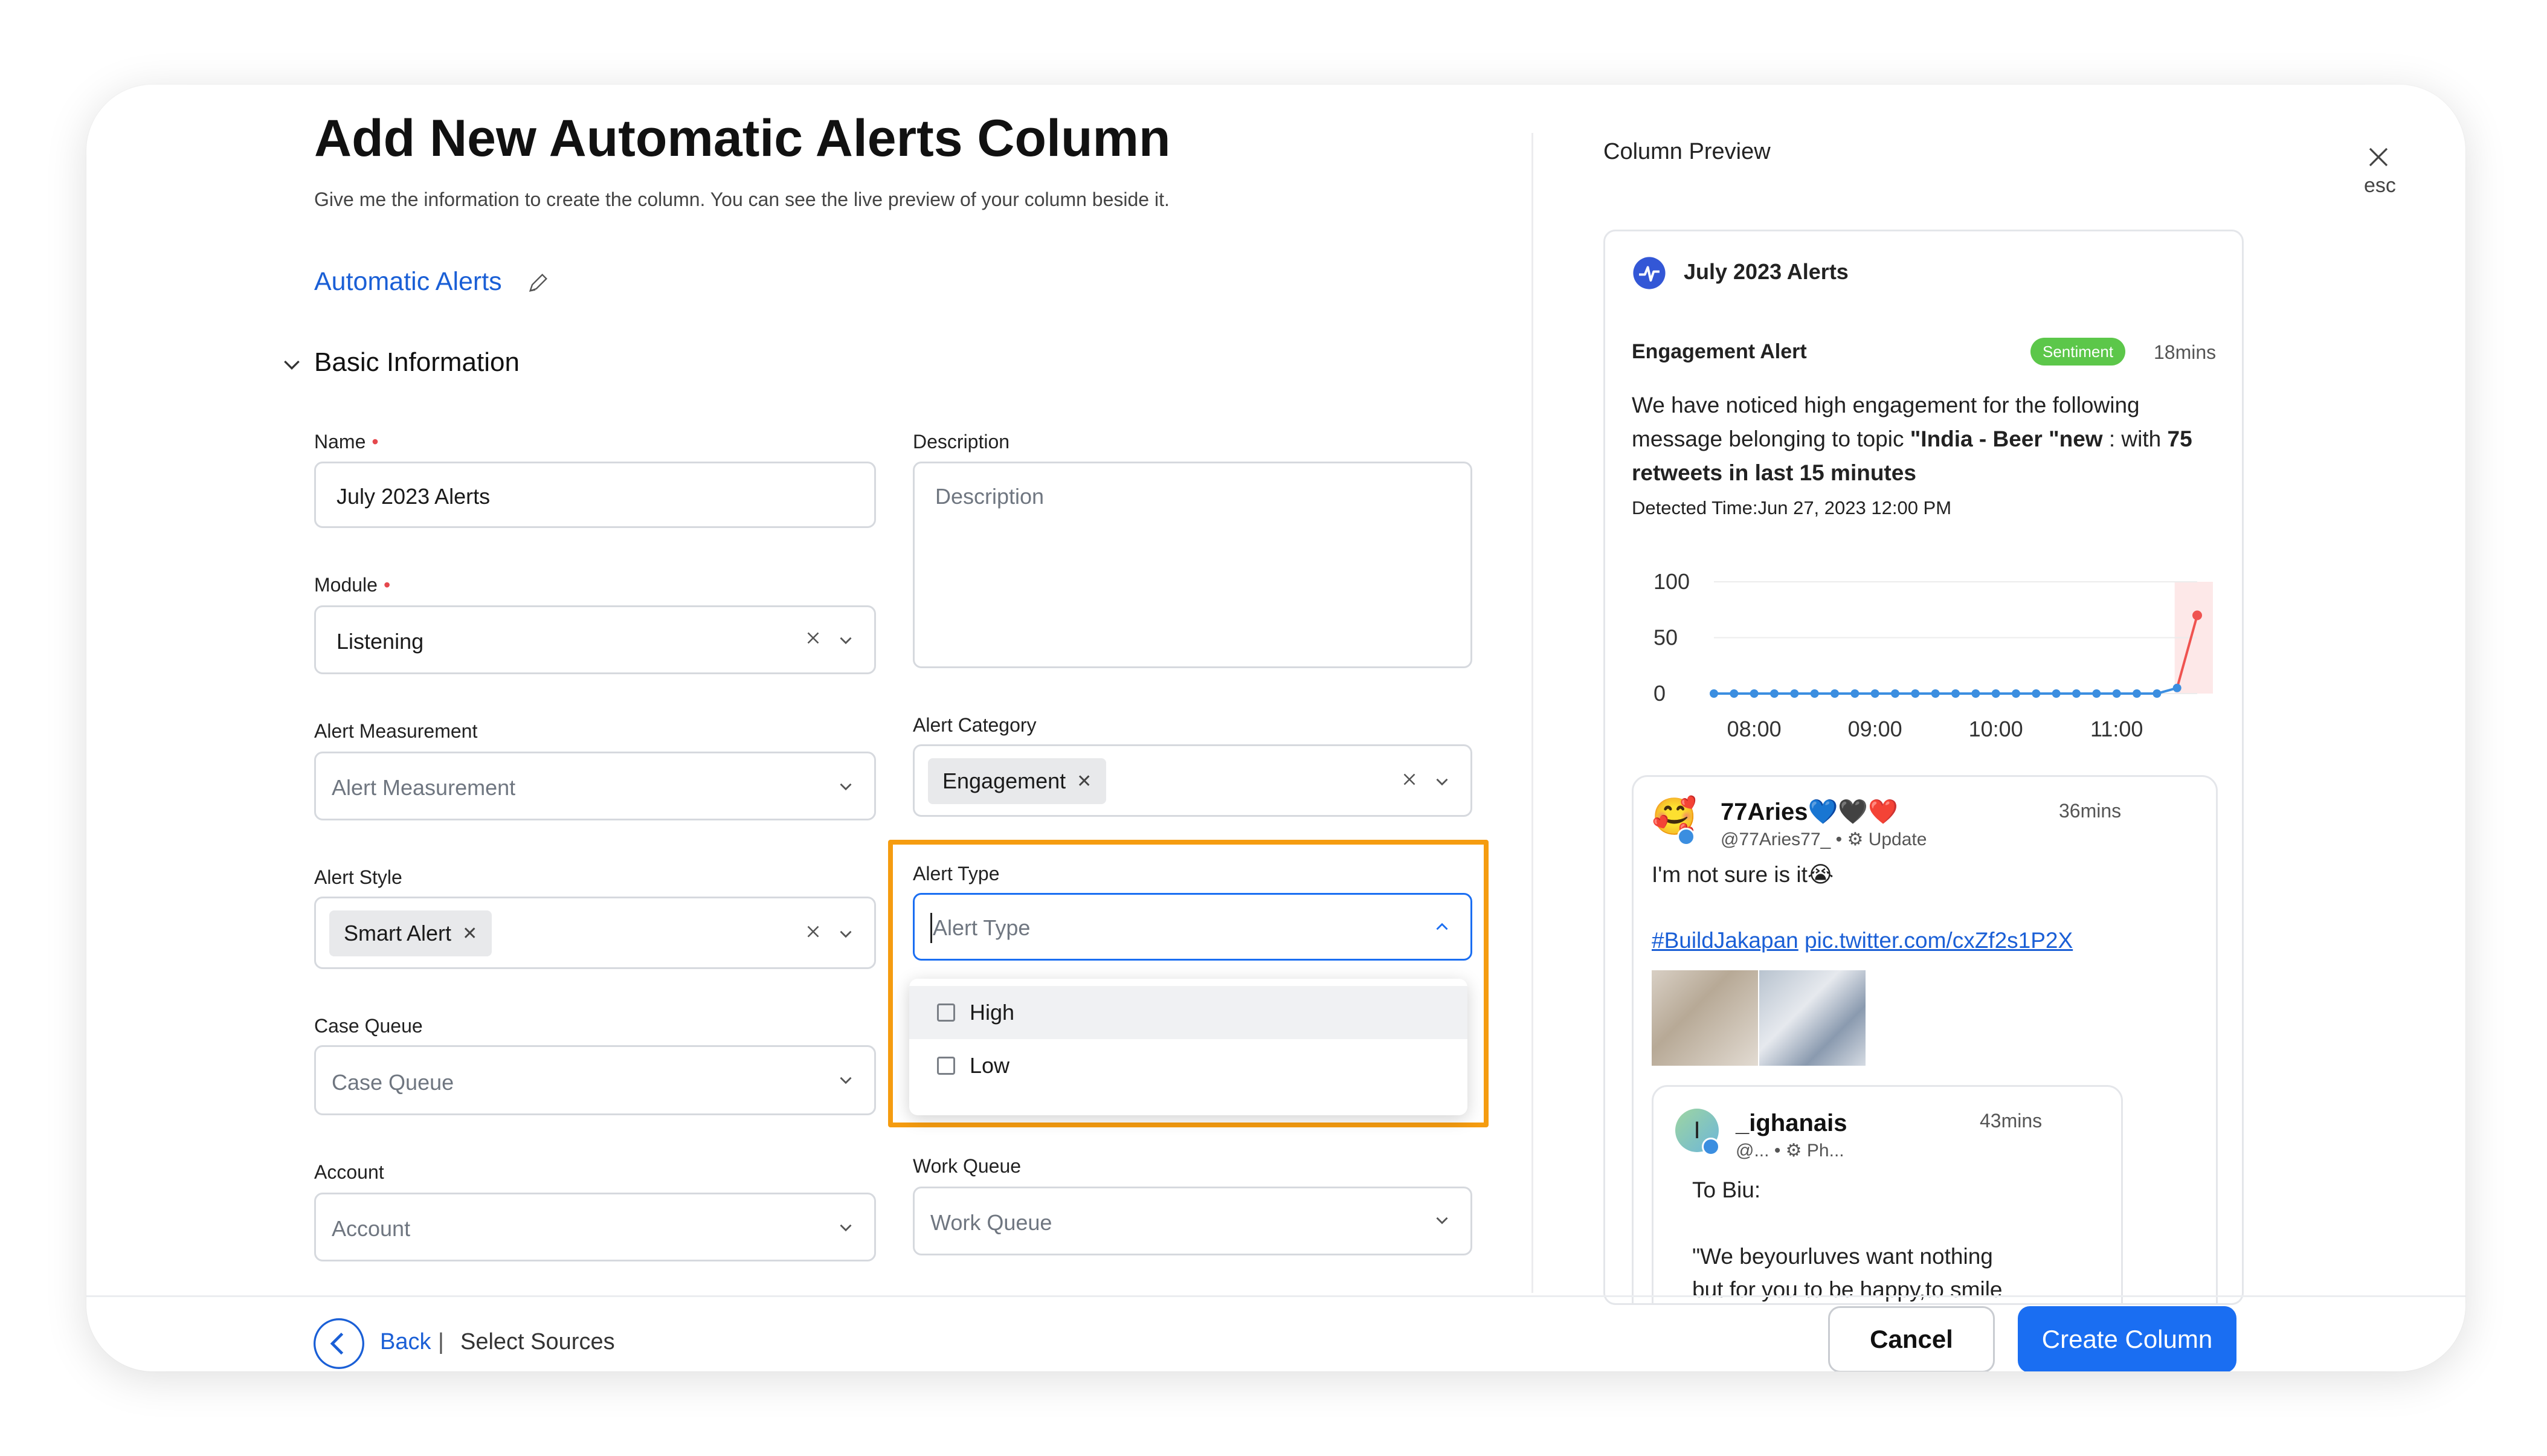 The height and width of the screenshot is (1456, 2547). What do you see at coordinates (1842, 1256) in the screenshot?
I see `quoted-line-2: "We beyourluves want nothing` at bounding box center [1842, 1256].